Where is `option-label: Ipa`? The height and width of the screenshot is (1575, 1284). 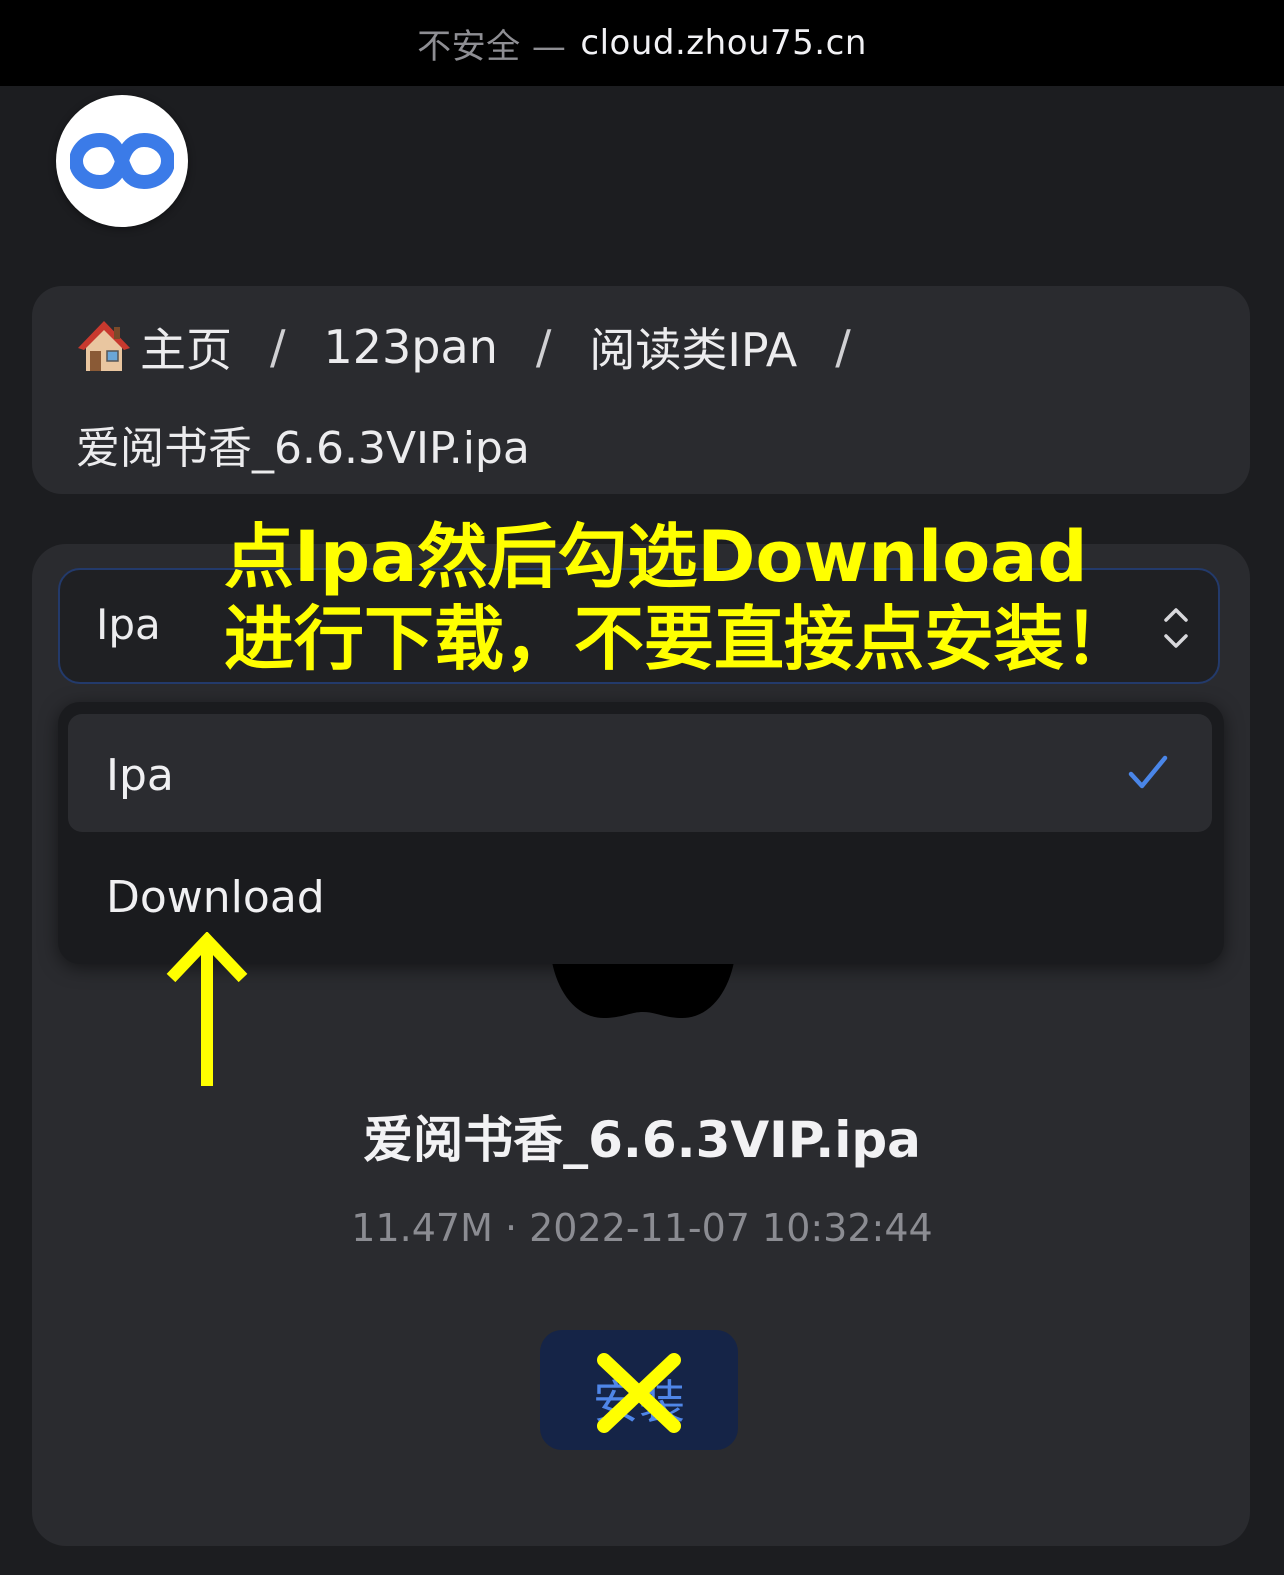
option-label: Ipa is located at coordinates (140, 775).